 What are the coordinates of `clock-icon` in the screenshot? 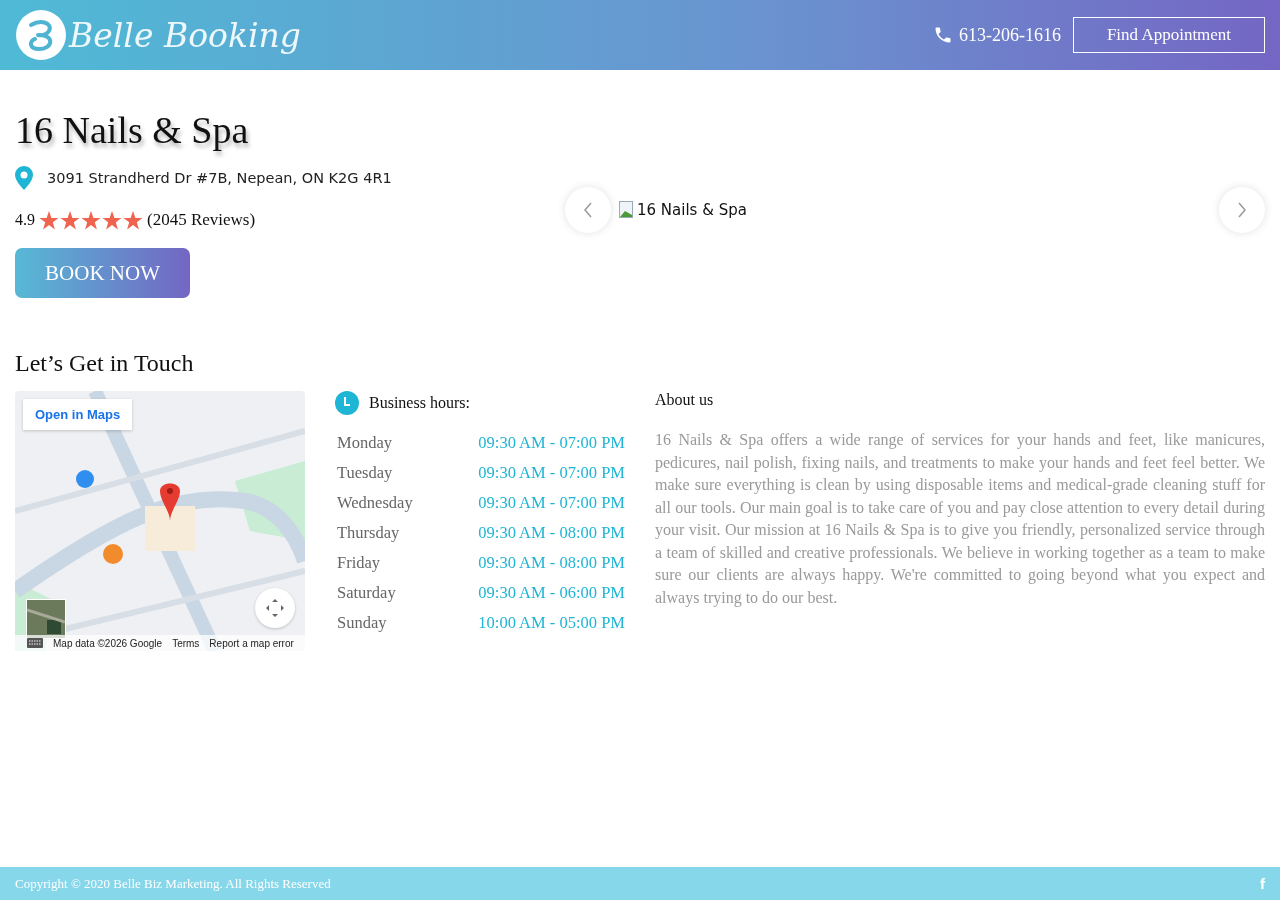 It's located at (347, 403).